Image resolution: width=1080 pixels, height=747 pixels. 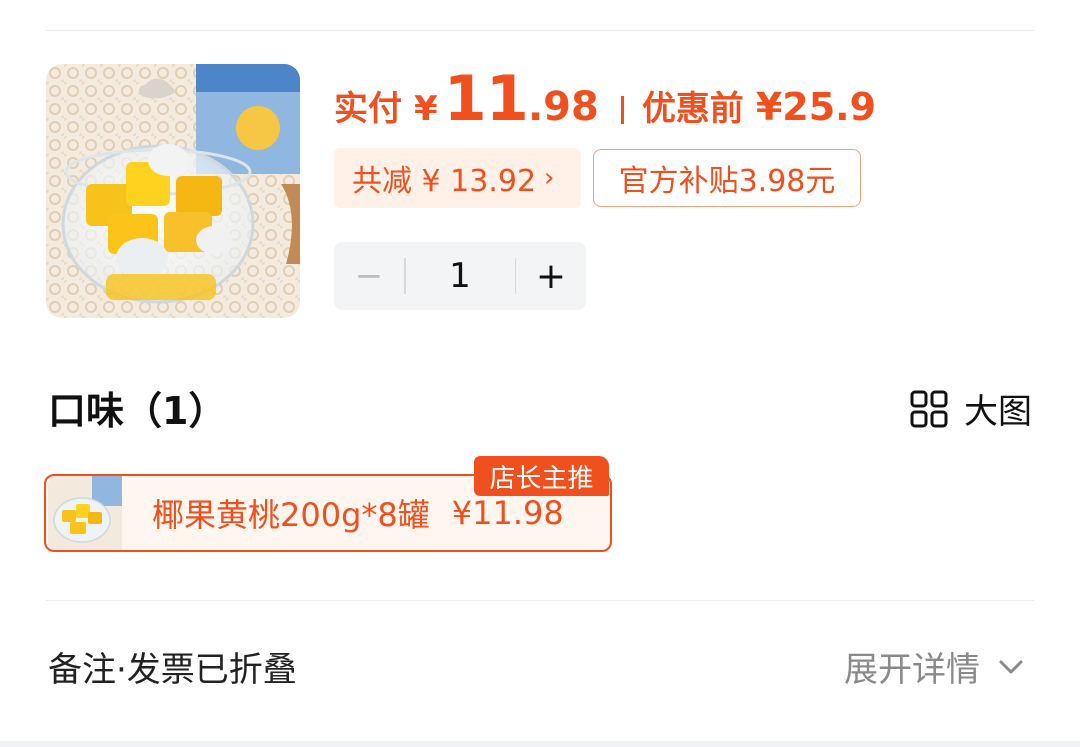 I want to click on official-subsidy-tag: 官方补贴3.98元, so click(x=727, y=178).